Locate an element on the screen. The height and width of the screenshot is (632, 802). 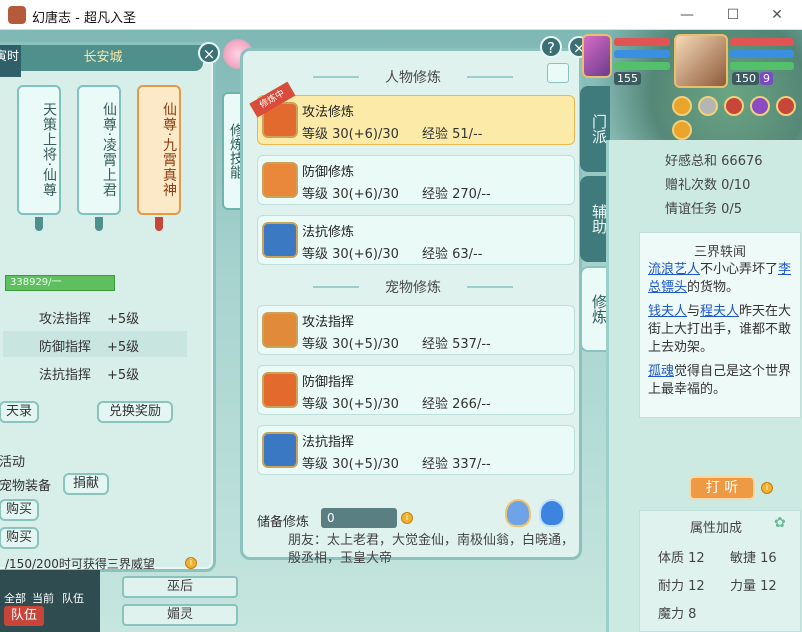
player-mp-bar is located at coordinates (762, 54).